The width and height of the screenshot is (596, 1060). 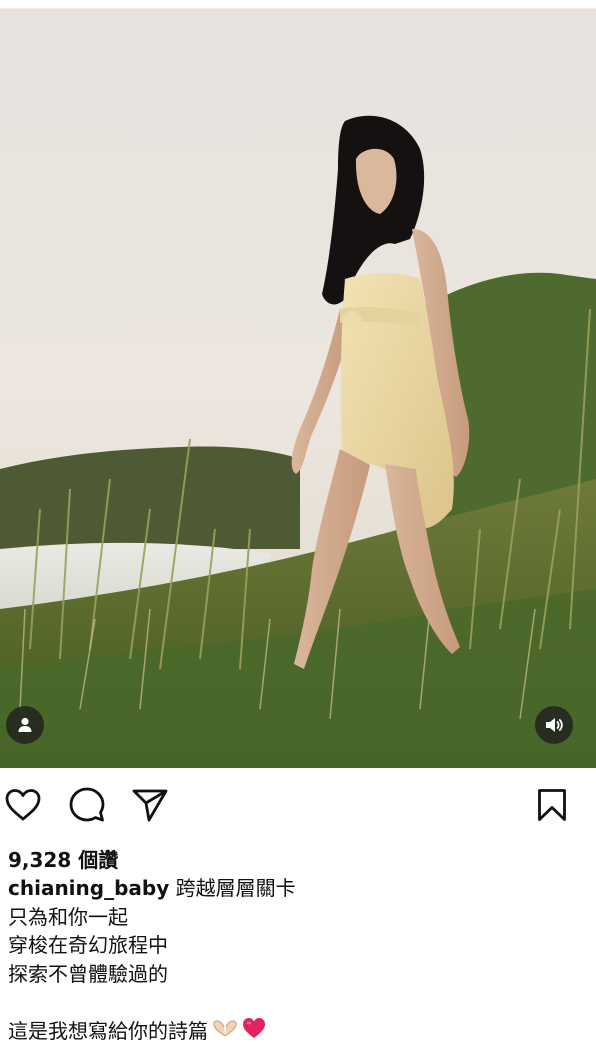 I want to click on like-button, so click(x=23, y=807).